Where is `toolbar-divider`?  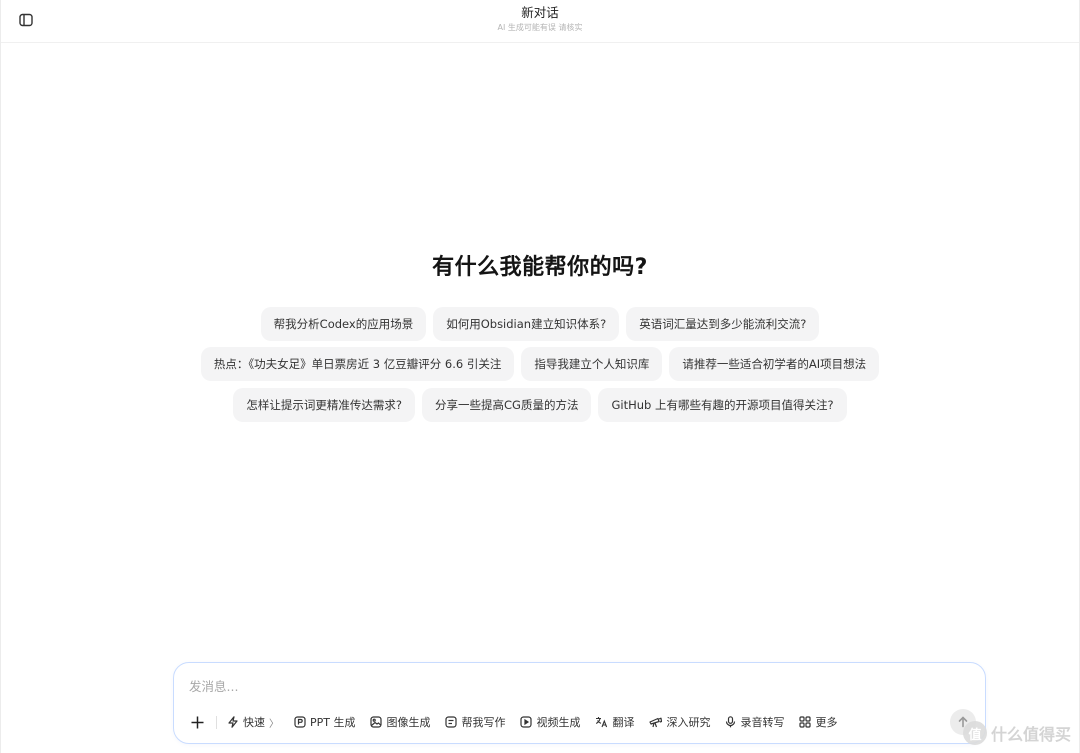 toolbar-divider is located at coordinates (216, 722).